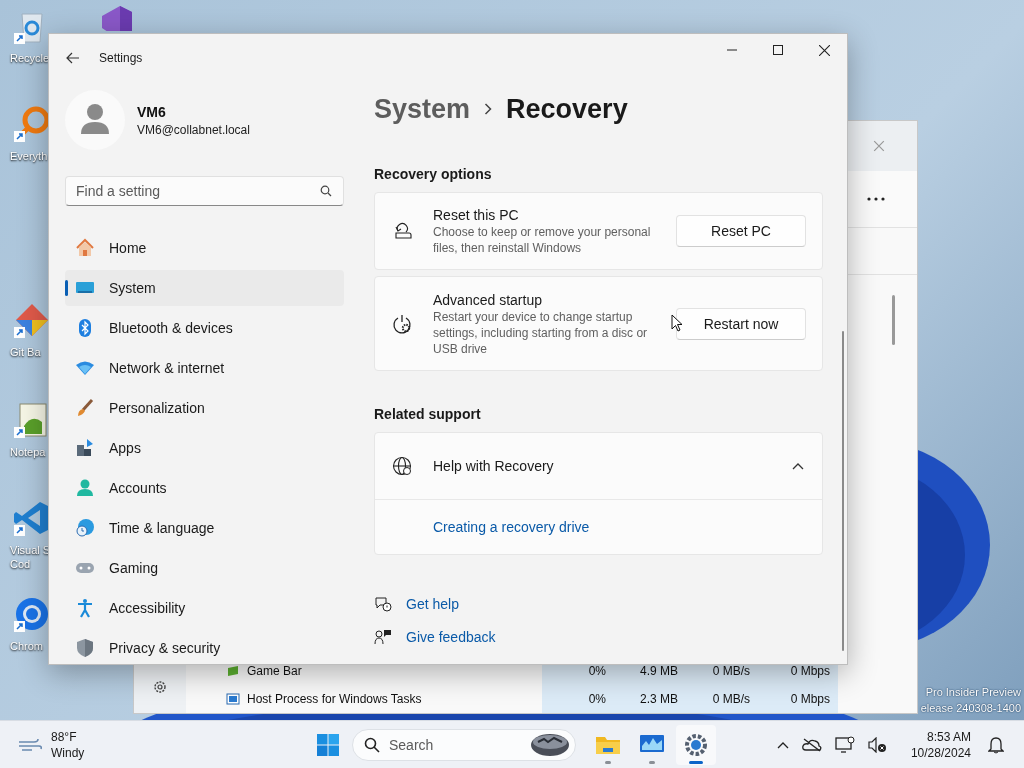  What do you see at coordinates (204, 488) in the screenshot?
I see `nav-item: Accounts` at bounding box center [204, 488].